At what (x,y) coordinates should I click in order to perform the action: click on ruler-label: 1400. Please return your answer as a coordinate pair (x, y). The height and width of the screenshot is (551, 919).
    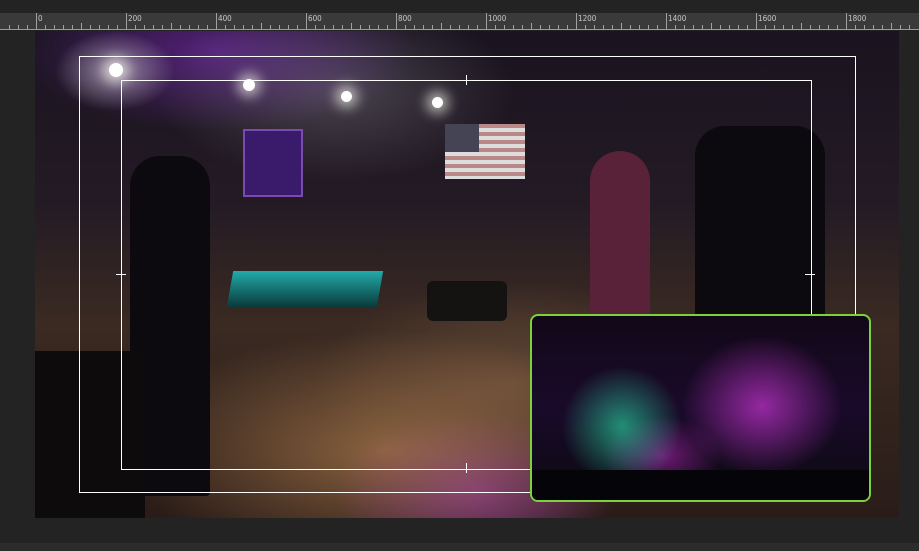
    Looking at the image, I should click on (677, 18).